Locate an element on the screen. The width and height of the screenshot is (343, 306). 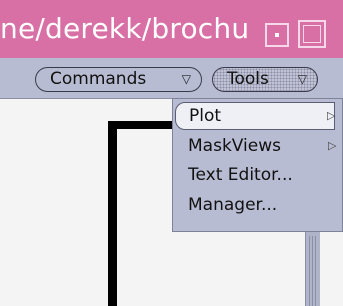
menu-item-label: MaskViews is located at coordinates (234, 146).